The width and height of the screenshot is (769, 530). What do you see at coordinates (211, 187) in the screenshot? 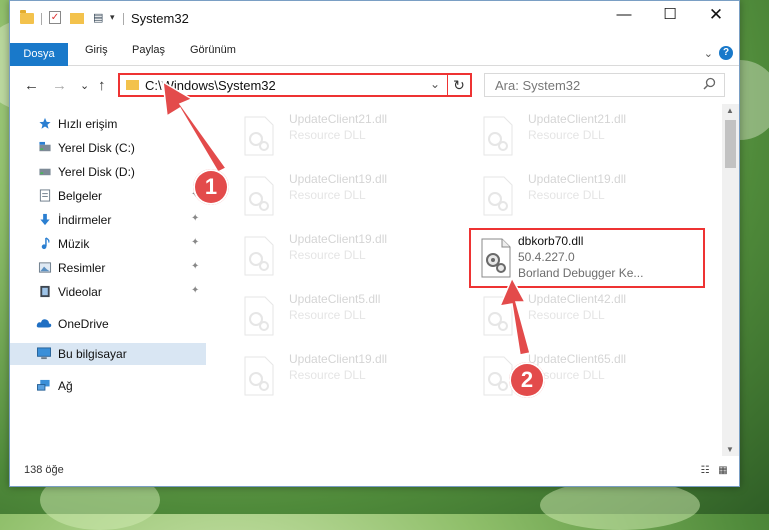
I see `callout-1: 1` at bounding box center [211, 187].